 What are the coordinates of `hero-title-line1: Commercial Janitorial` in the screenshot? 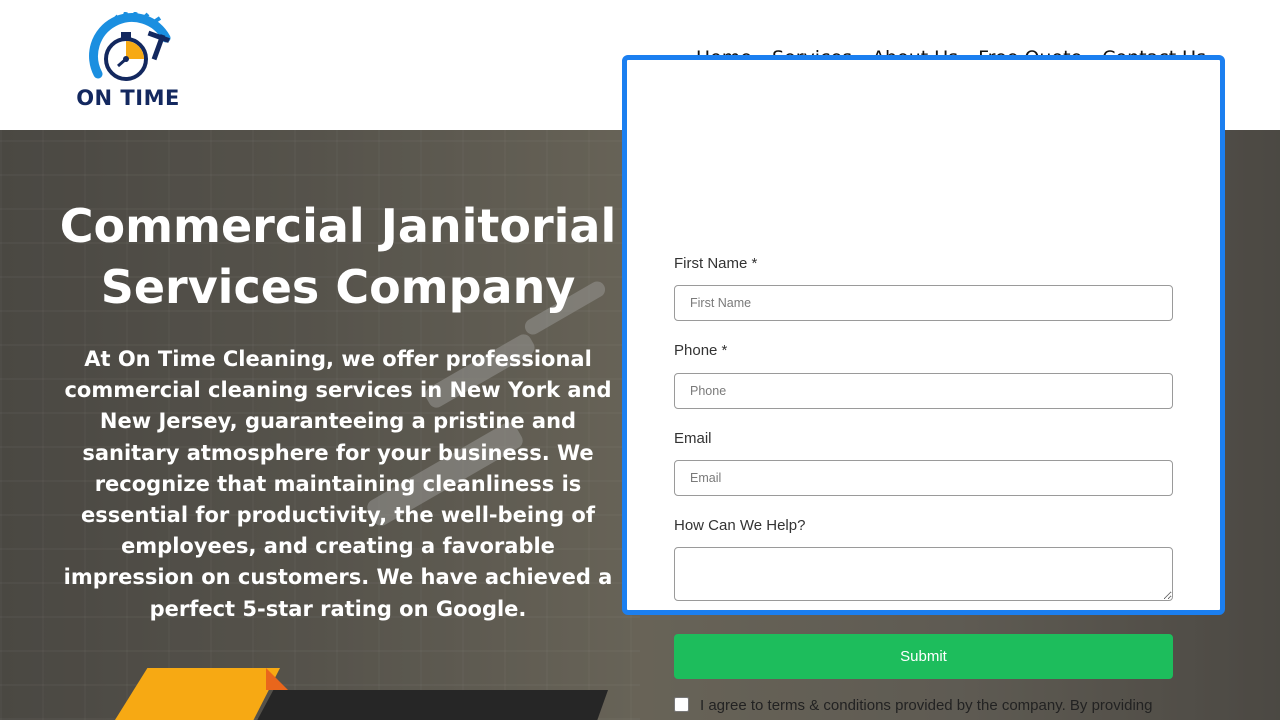 It's located at (338, 226).